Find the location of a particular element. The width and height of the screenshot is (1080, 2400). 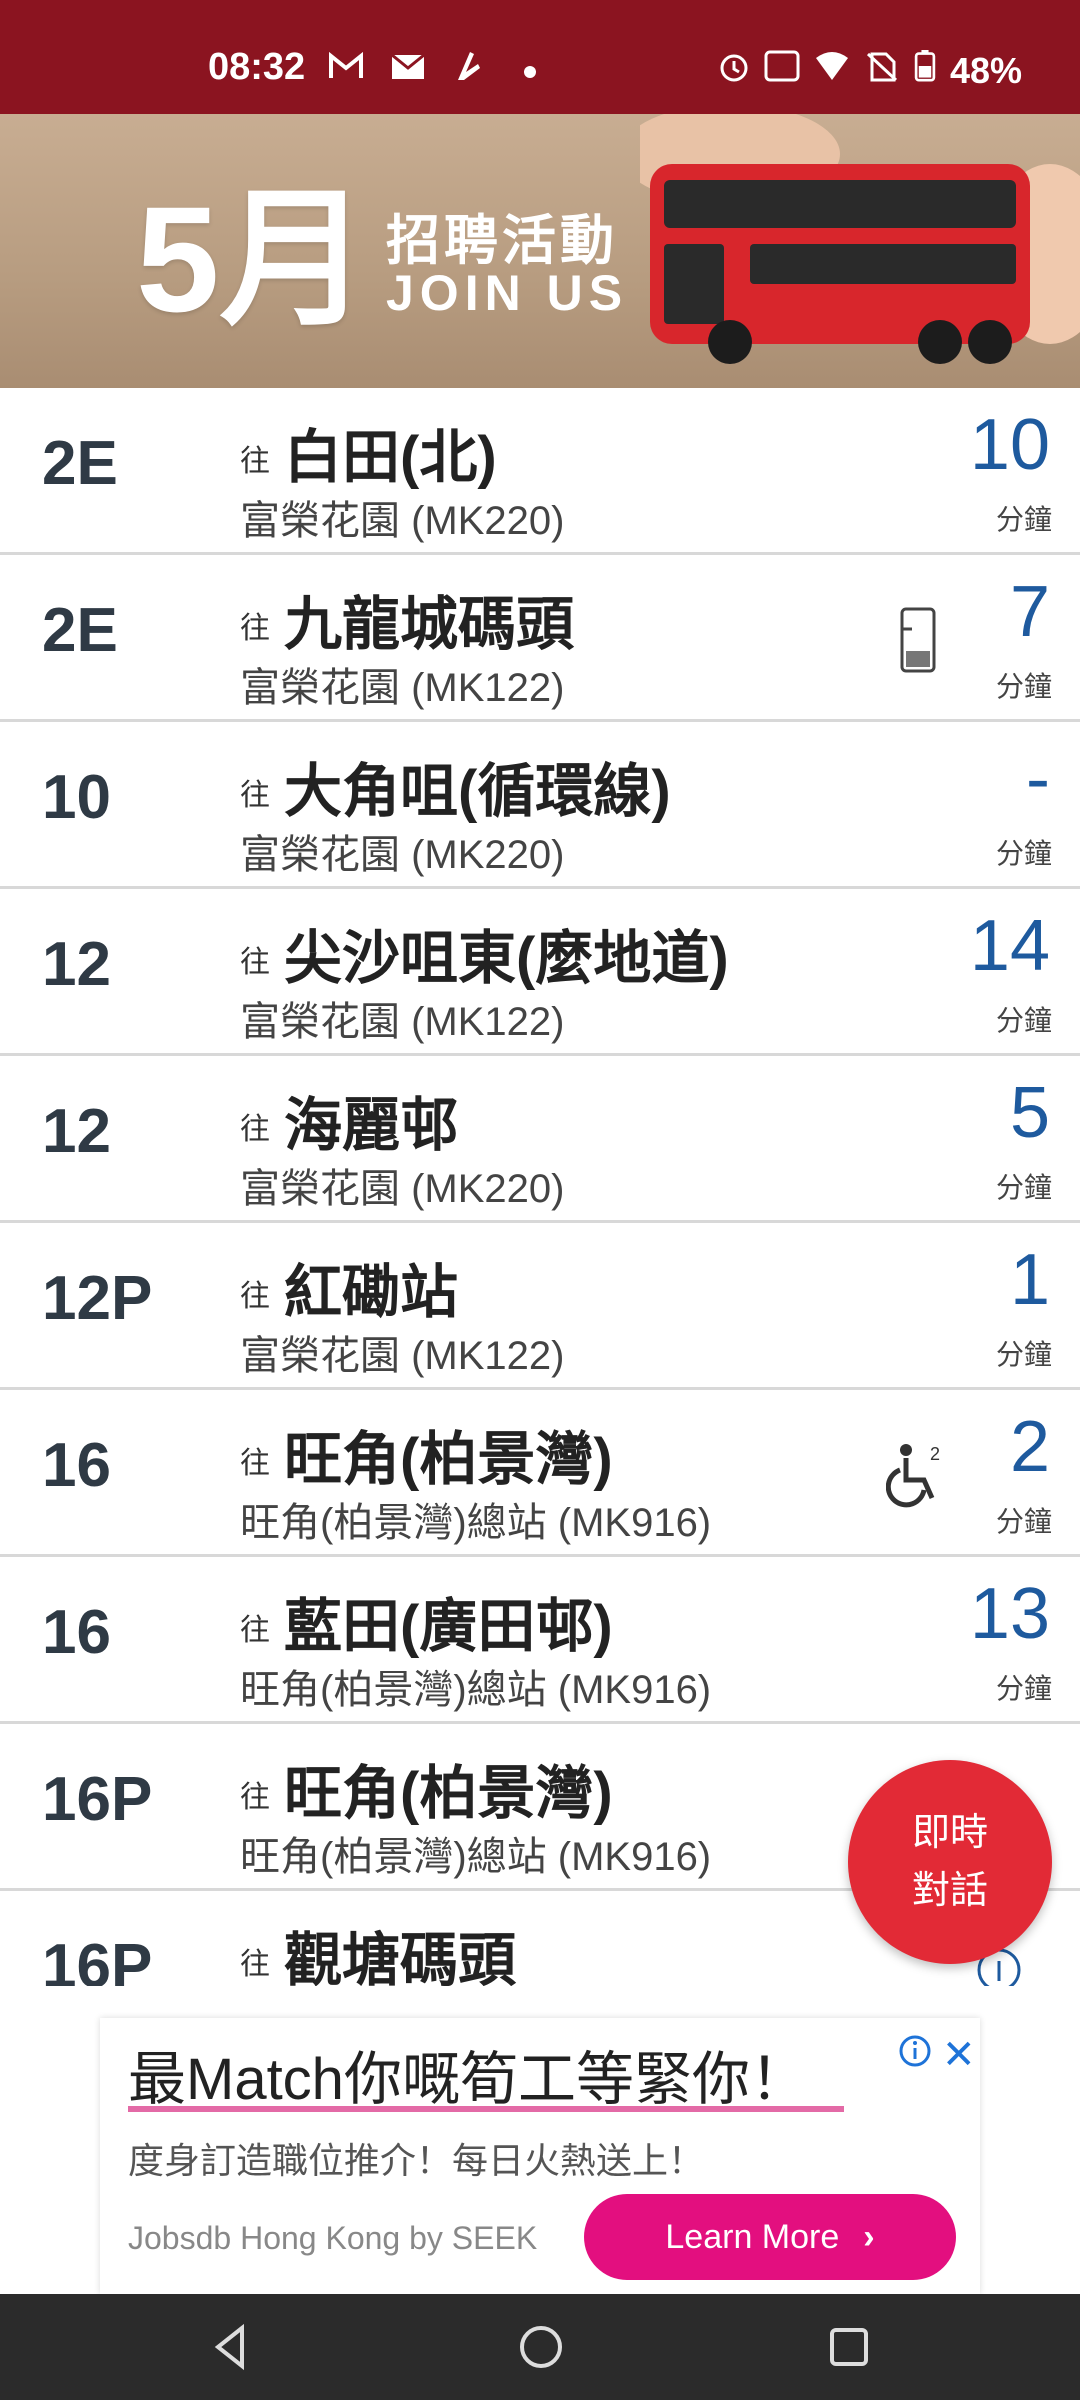

ad-headline: 最Match你嘅筍工等緊你！ is located at coordinates (468, 2079).